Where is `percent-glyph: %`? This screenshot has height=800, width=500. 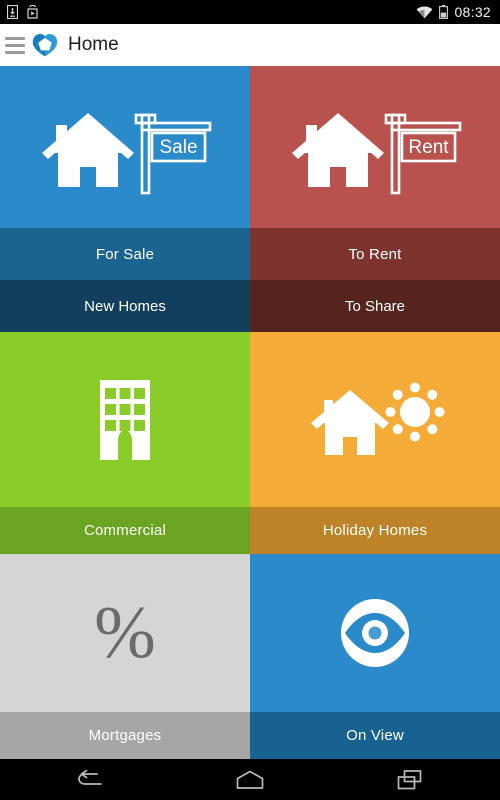
percent-glyph: % is located at coordinates (125, 633).